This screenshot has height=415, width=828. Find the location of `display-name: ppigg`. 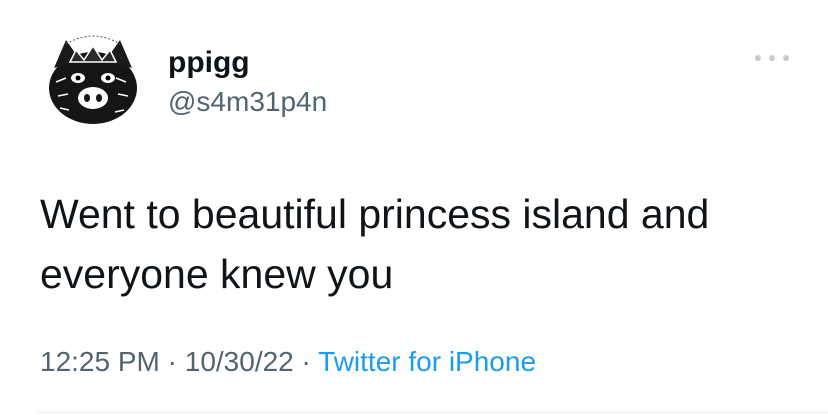

display-name: ppigg is located at coordinates (209, 63).